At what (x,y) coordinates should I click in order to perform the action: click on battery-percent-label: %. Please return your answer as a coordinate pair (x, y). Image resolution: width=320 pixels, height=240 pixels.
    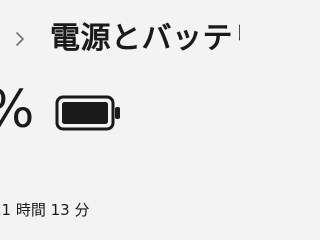
    Looking at the image, I should click on (17, 110).